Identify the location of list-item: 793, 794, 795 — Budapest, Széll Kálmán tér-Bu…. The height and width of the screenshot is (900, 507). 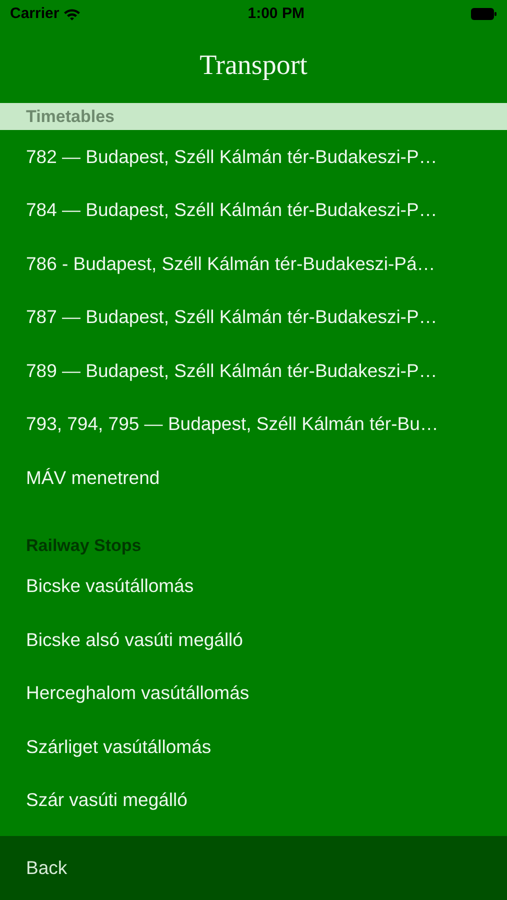
(253, 424).